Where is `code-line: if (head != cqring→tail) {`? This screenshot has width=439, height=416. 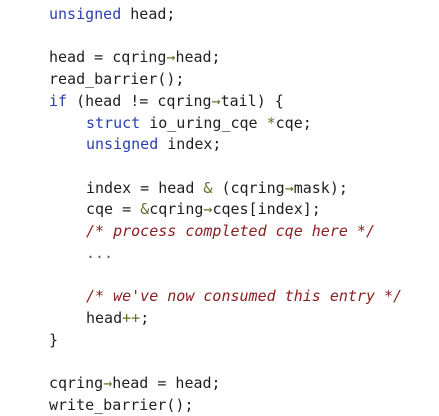
code-line: if (head != cqring→tail) { is located at coordinates (166, 101).